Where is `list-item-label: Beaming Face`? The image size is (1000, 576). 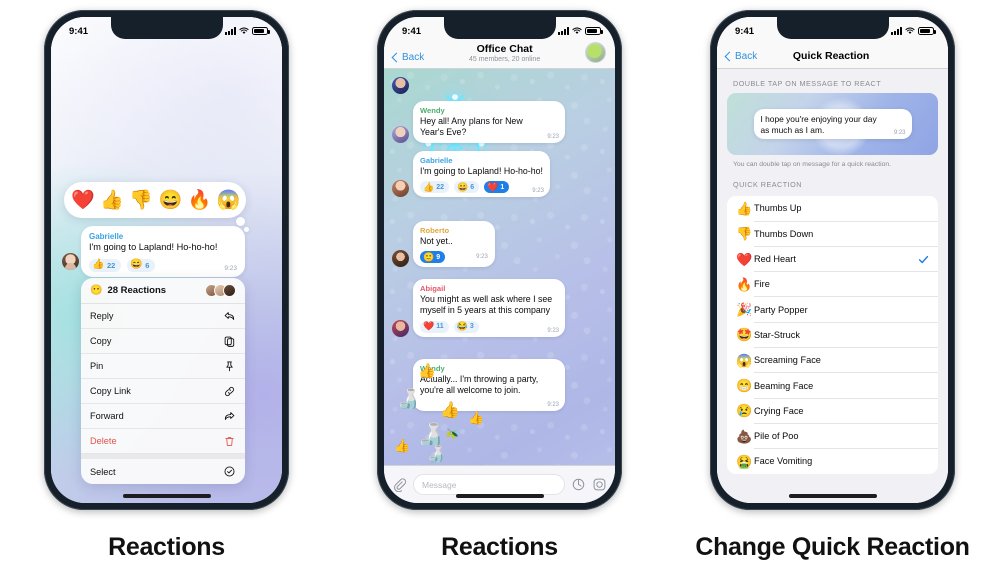 list-item-label: Beaming Face is located at coordinates (784, 385).